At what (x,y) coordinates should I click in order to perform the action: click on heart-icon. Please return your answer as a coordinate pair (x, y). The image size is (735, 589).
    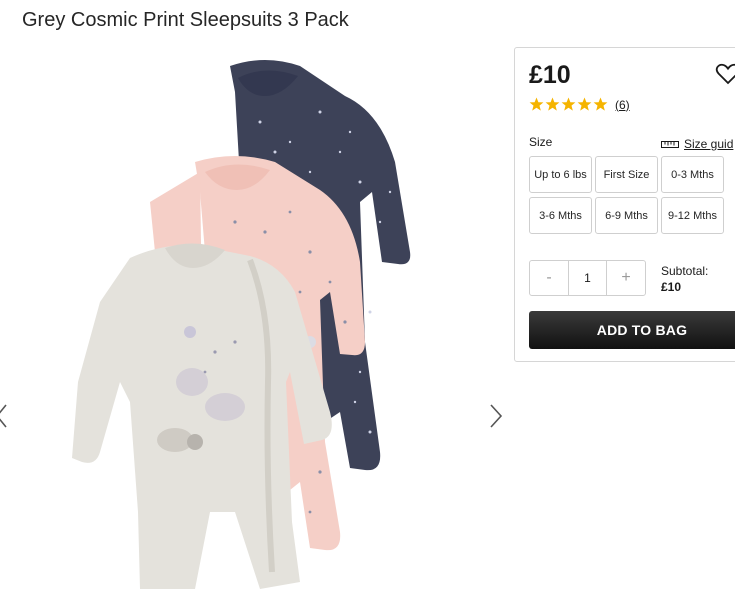
    Looking at the image, I should click on (725, 74).